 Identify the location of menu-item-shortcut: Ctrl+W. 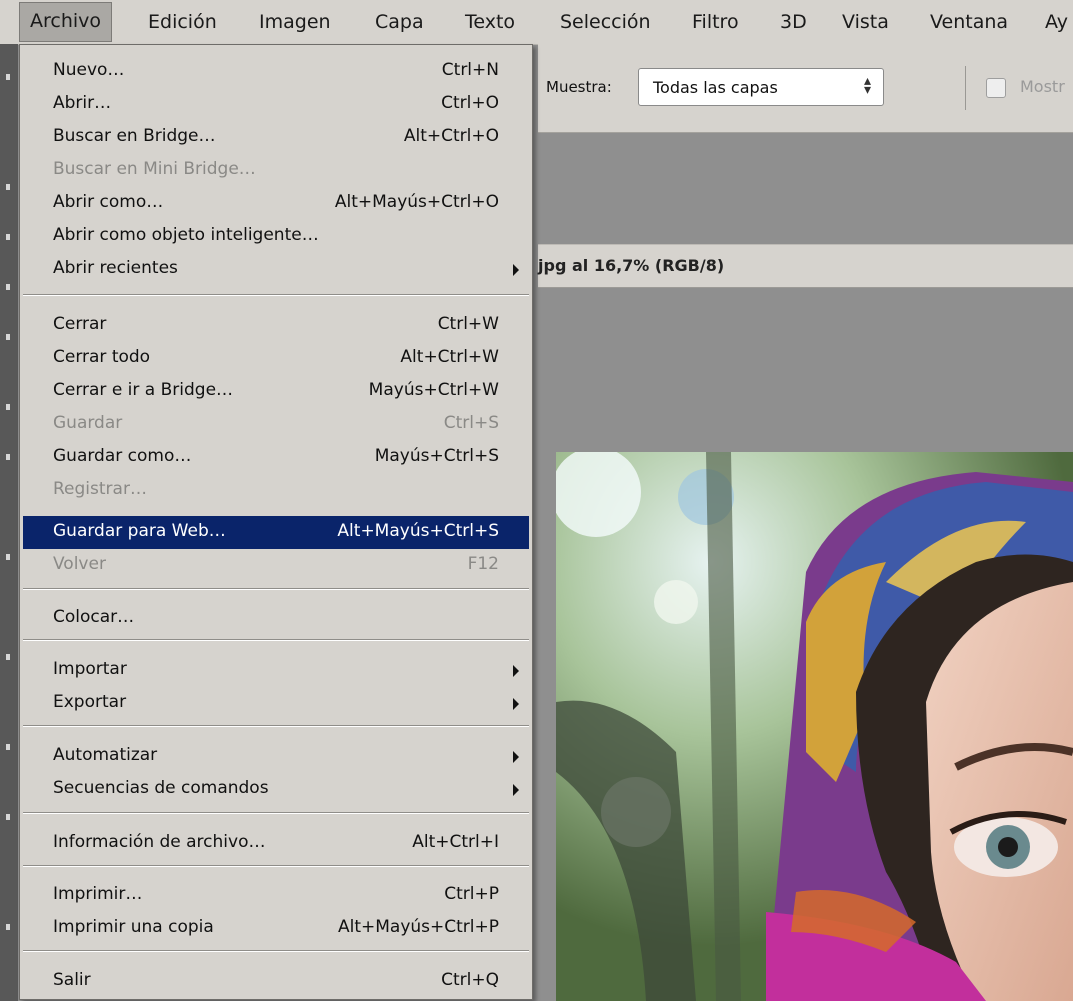
(468, 324).